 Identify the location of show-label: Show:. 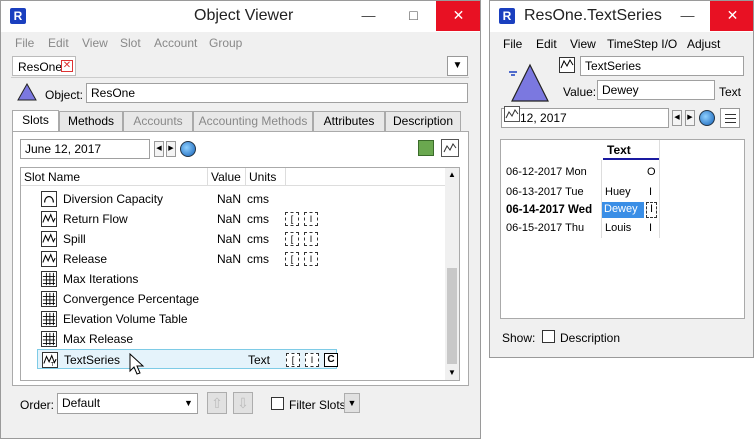
(519, 338).